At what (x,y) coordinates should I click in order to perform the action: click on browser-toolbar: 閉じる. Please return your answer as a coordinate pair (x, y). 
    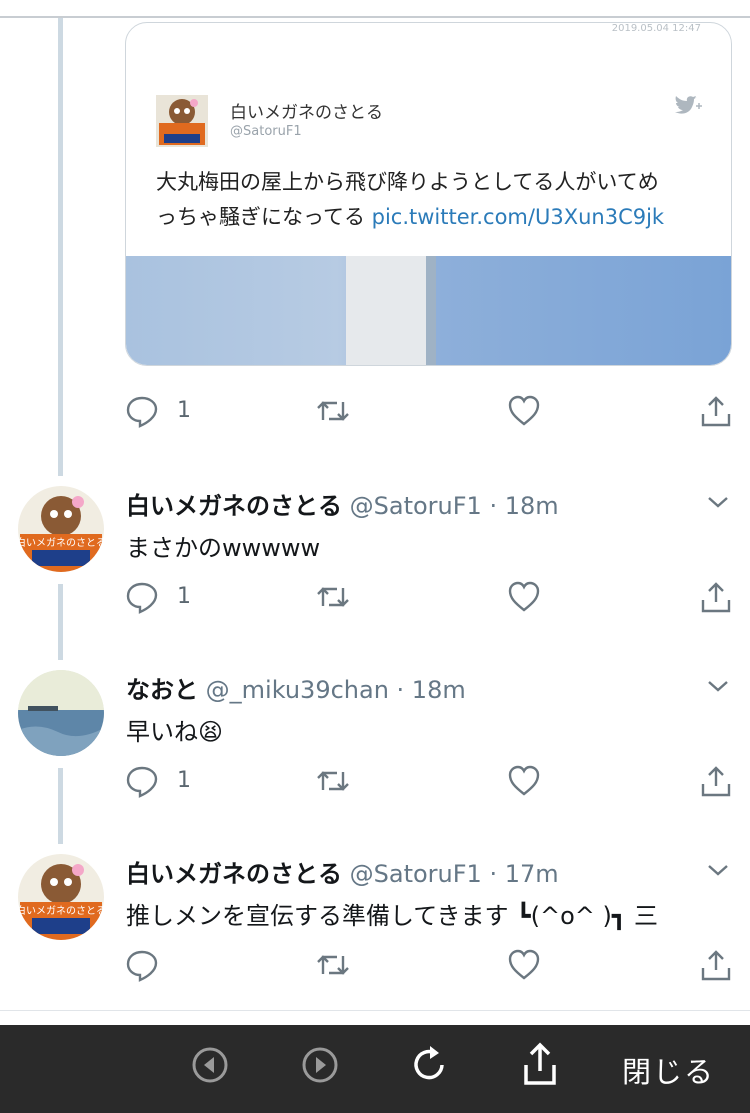
    Looking at the image, I should click on (375, 1069).